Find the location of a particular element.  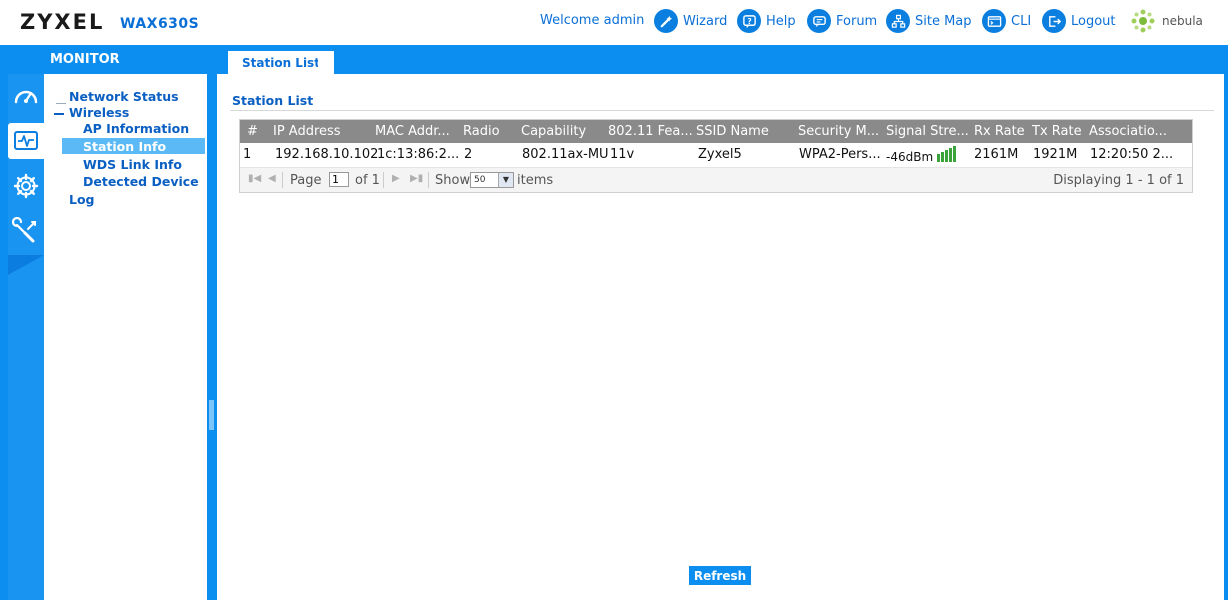

items-label: items is located at coordinates (535, 180).